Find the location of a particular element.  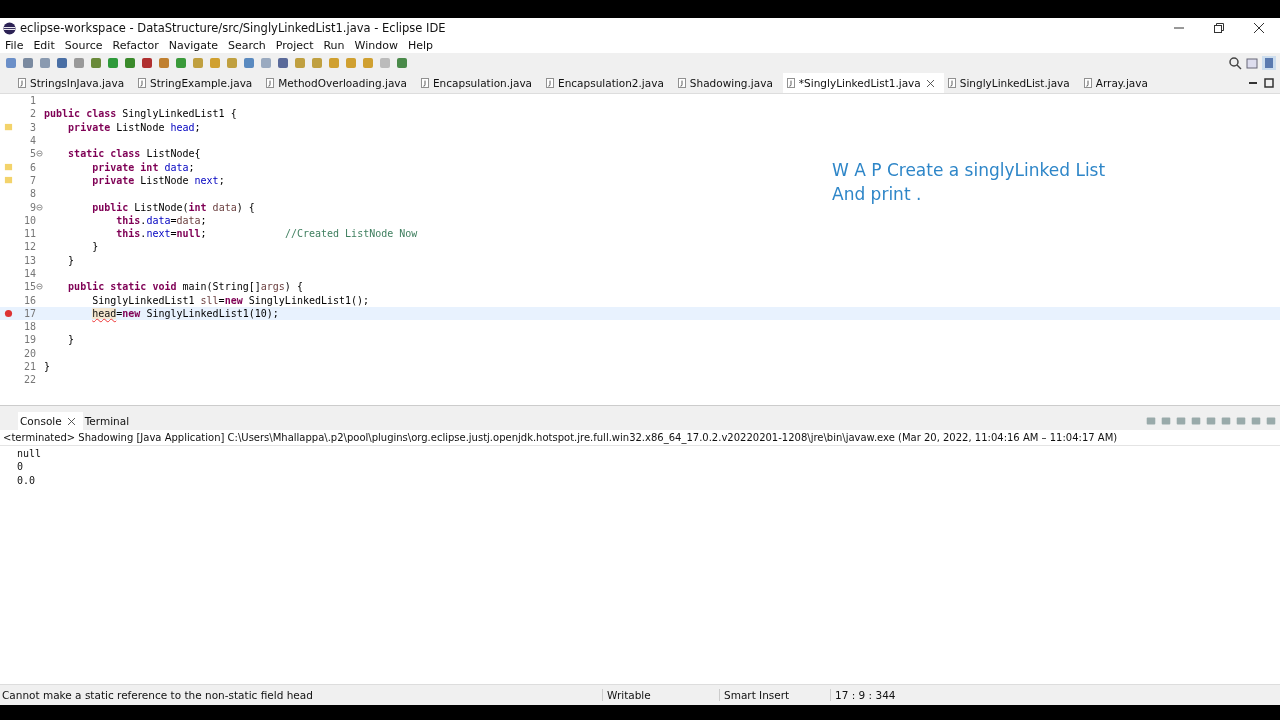

editor-mode: Writable is located at coordinates (660, 695).